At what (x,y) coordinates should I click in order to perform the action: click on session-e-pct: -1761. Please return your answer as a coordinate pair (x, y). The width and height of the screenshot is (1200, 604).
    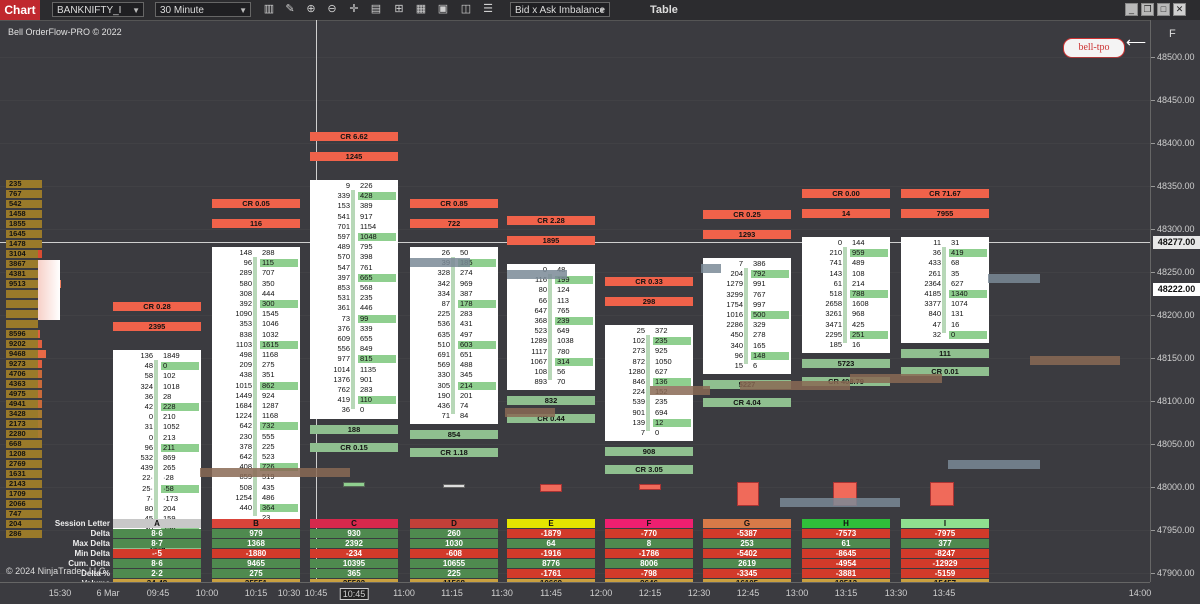
    Looking at the image, I should click on (551, 573).